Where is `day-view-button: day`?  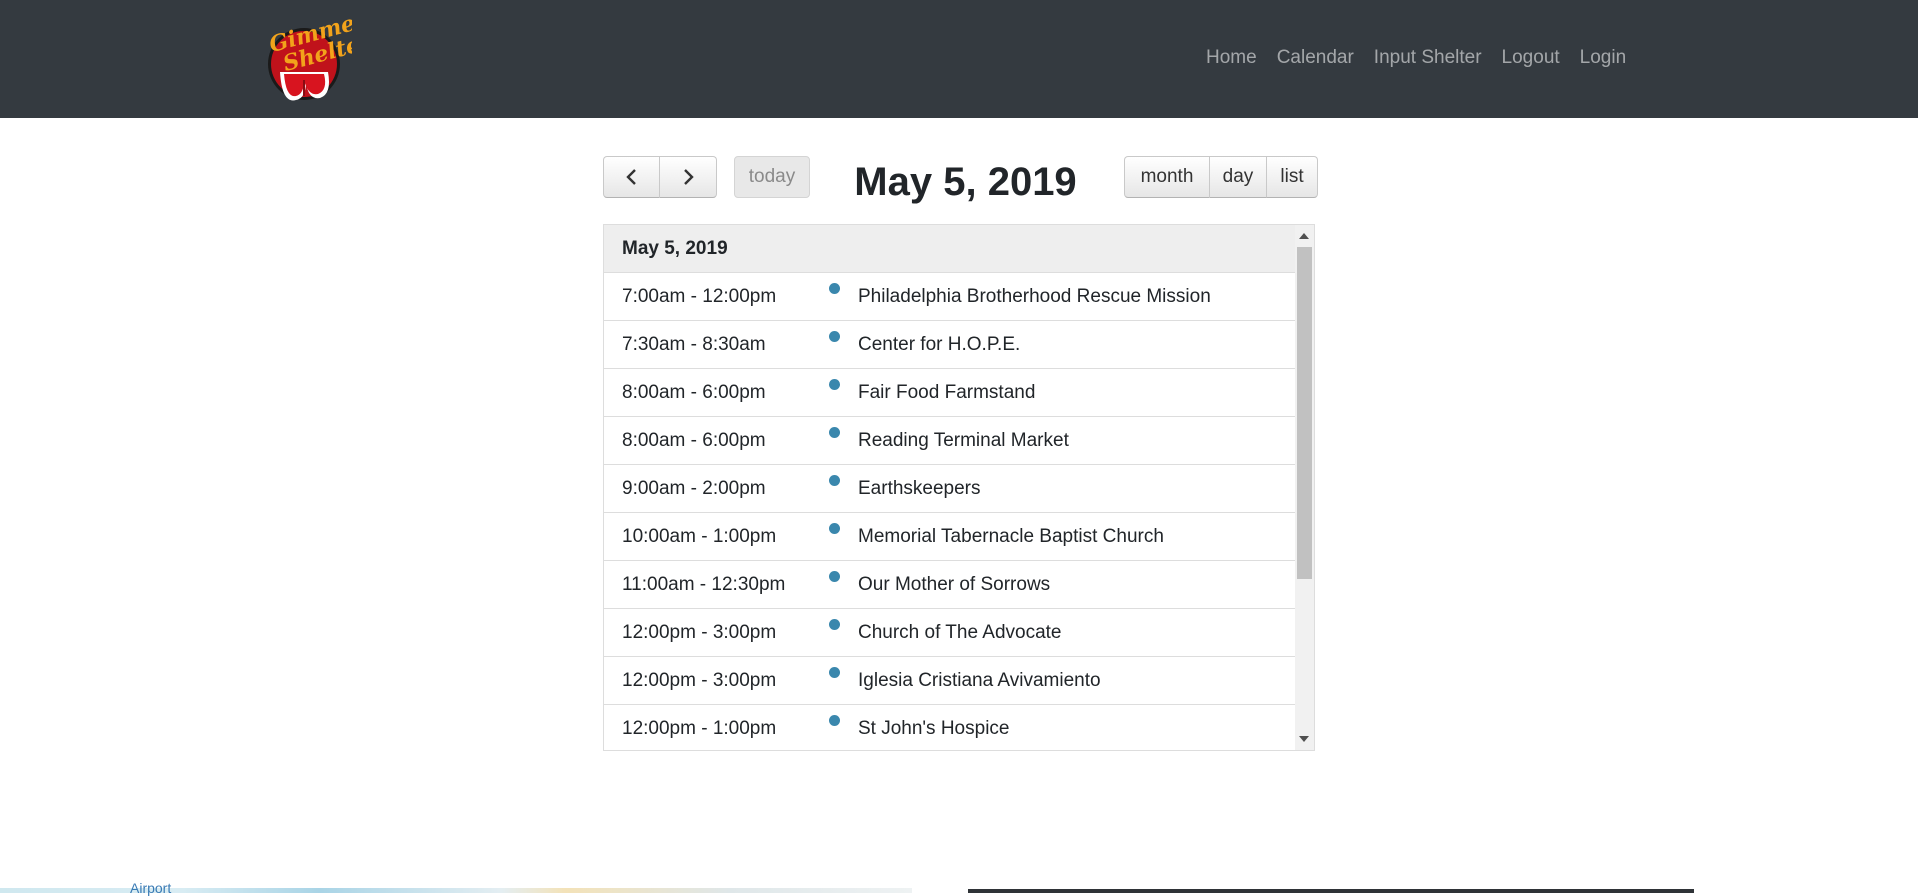 day-view-button: day is located at coordinates (1238, 177).